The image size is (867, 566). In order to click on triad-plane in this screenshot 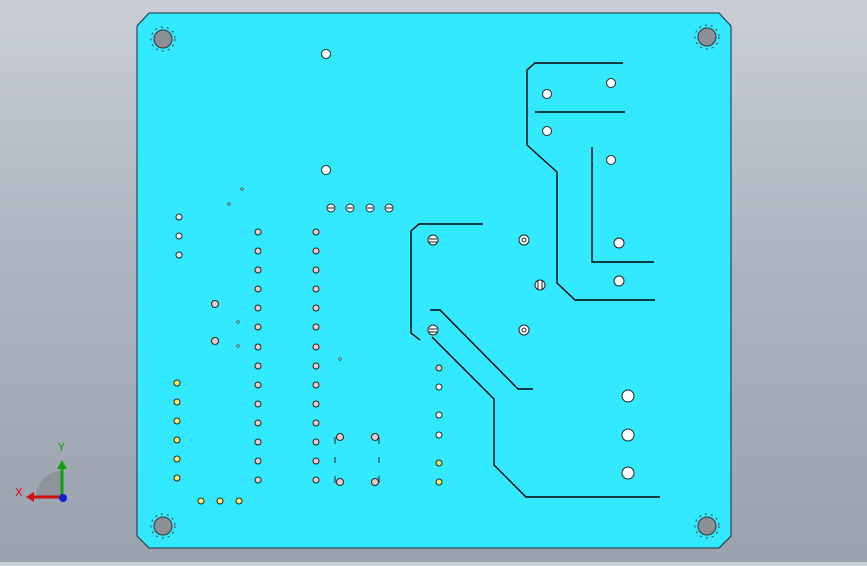, I will do `click(49, 484)`.